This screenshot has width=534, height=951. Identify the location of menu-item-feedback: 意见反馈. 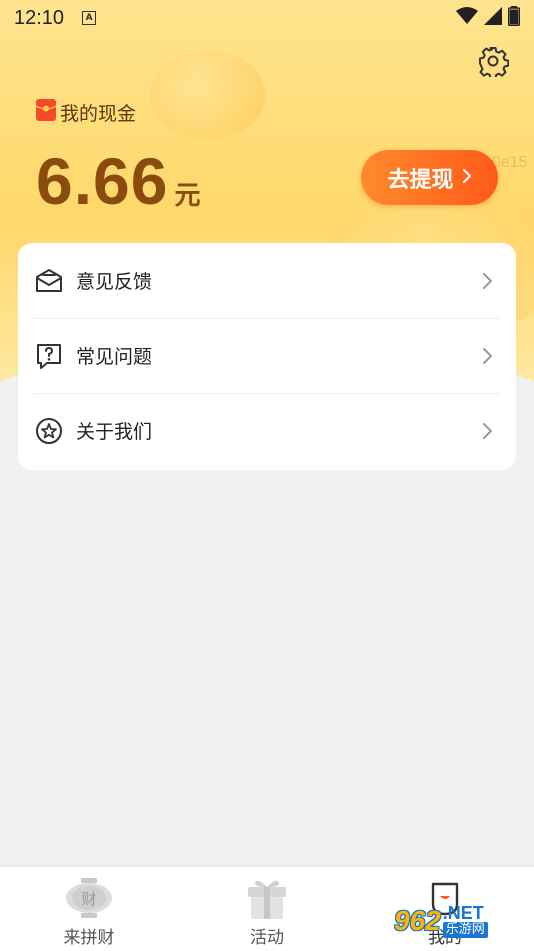
(267, 280).